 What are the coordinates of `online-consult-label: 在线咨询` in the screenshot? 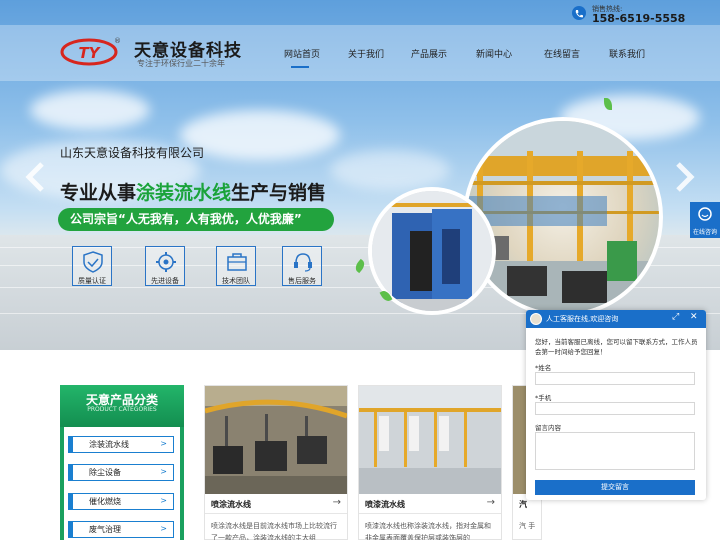 It's located at (705, 231).